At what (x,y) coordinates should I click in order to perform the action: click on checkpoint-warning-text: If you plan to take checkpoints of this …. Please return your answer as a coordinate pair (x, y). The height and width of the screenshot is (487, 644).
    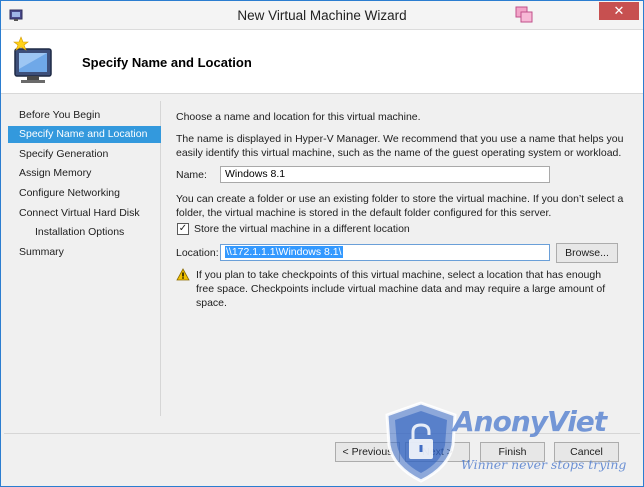
    Looking at the image, I should click on (401, 289).